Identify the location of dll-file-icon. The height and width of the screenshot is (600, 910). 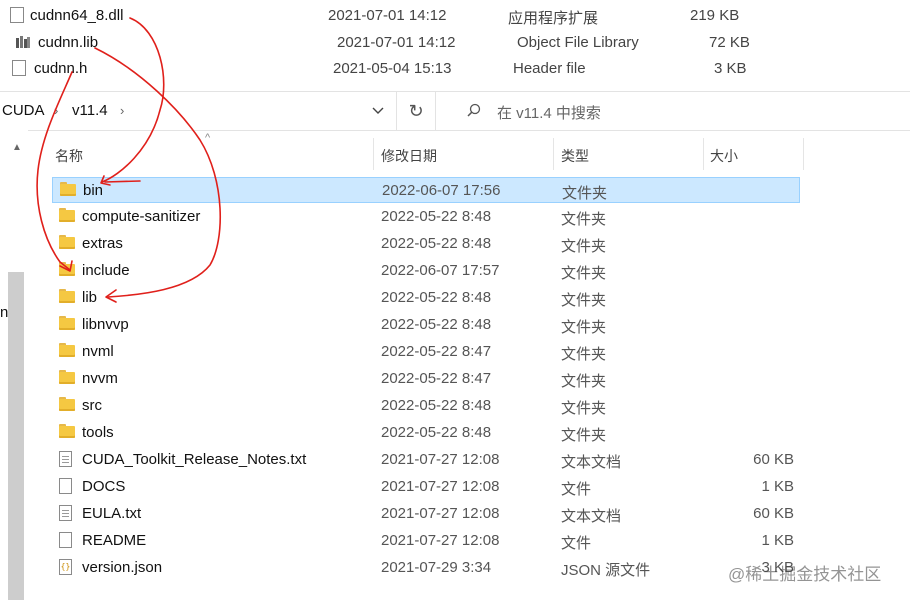
(17, 15).